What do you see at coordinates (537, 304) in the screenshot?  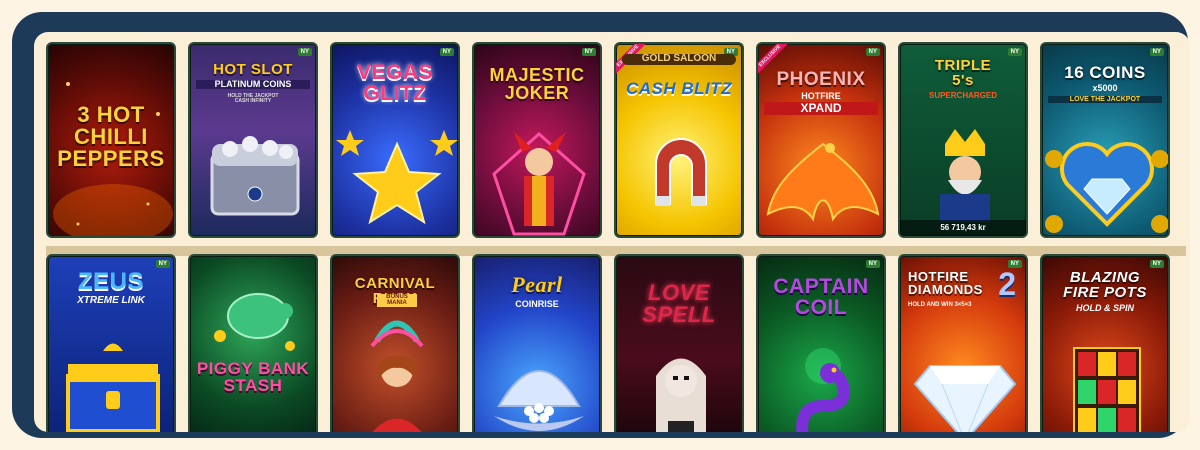 I see `game-subtitle: COINRISE` at bounding box center [537, 304].